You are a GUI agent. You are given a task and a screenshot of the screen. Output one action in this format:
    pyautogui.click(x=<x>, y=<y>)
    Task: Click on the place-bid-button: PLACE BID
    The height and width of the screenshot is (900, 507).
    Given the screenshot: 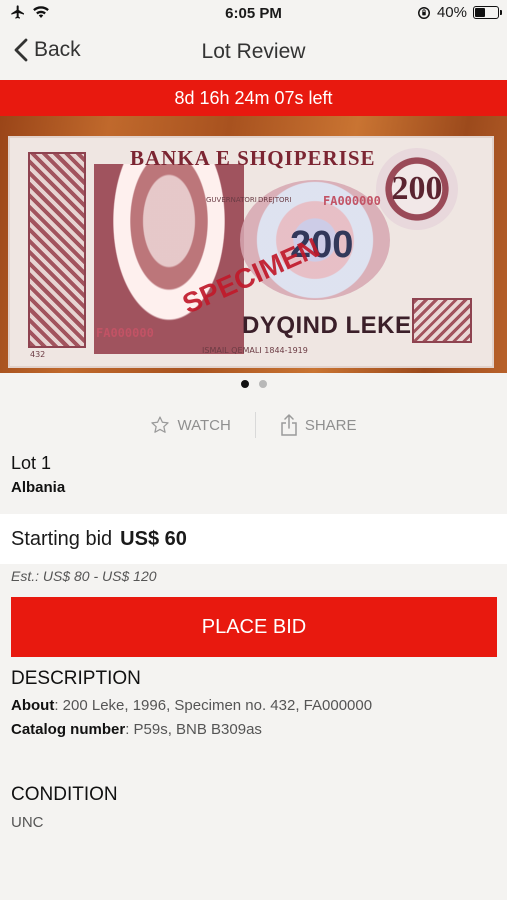 What is the action you would take?
    pyautogui.click(x=254, y=627)
    